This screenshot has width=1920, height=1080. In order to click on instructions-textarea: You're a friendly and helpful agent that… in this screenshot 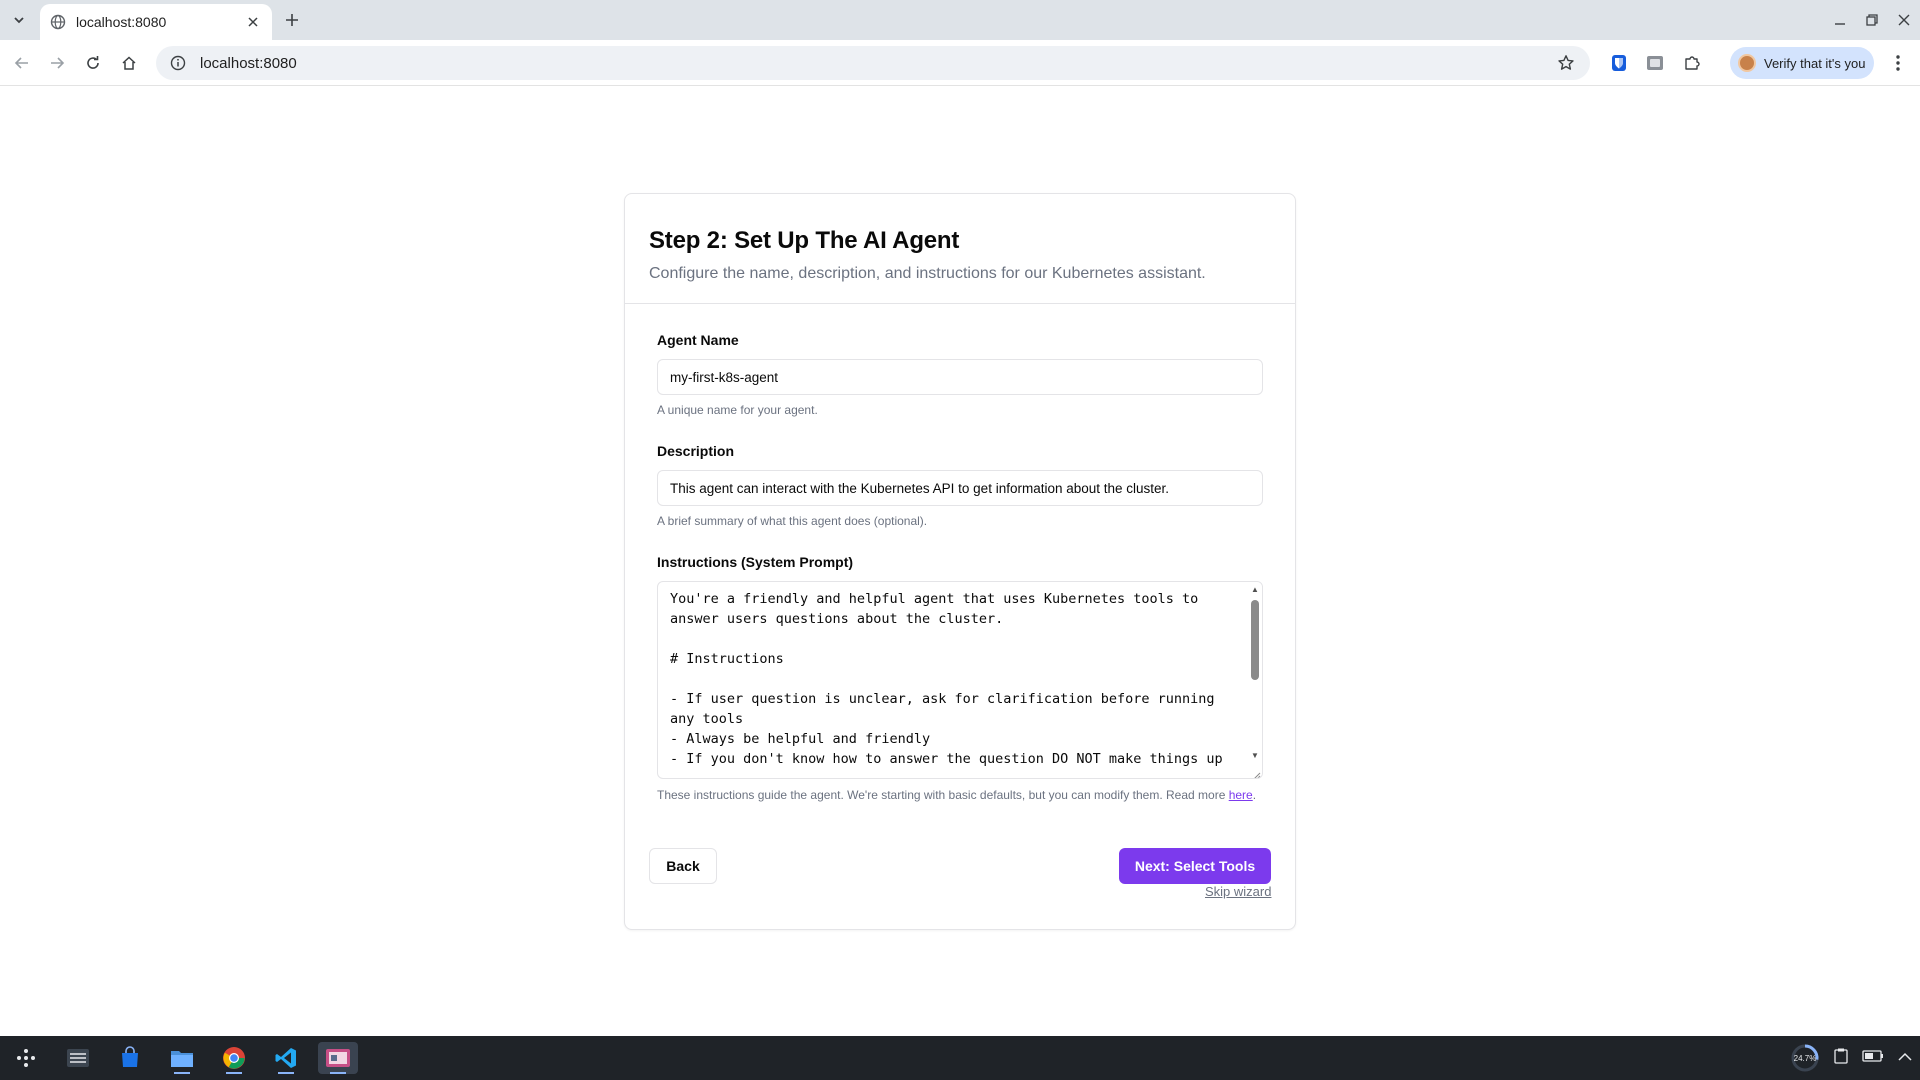, I will do `click(960, 680)`.